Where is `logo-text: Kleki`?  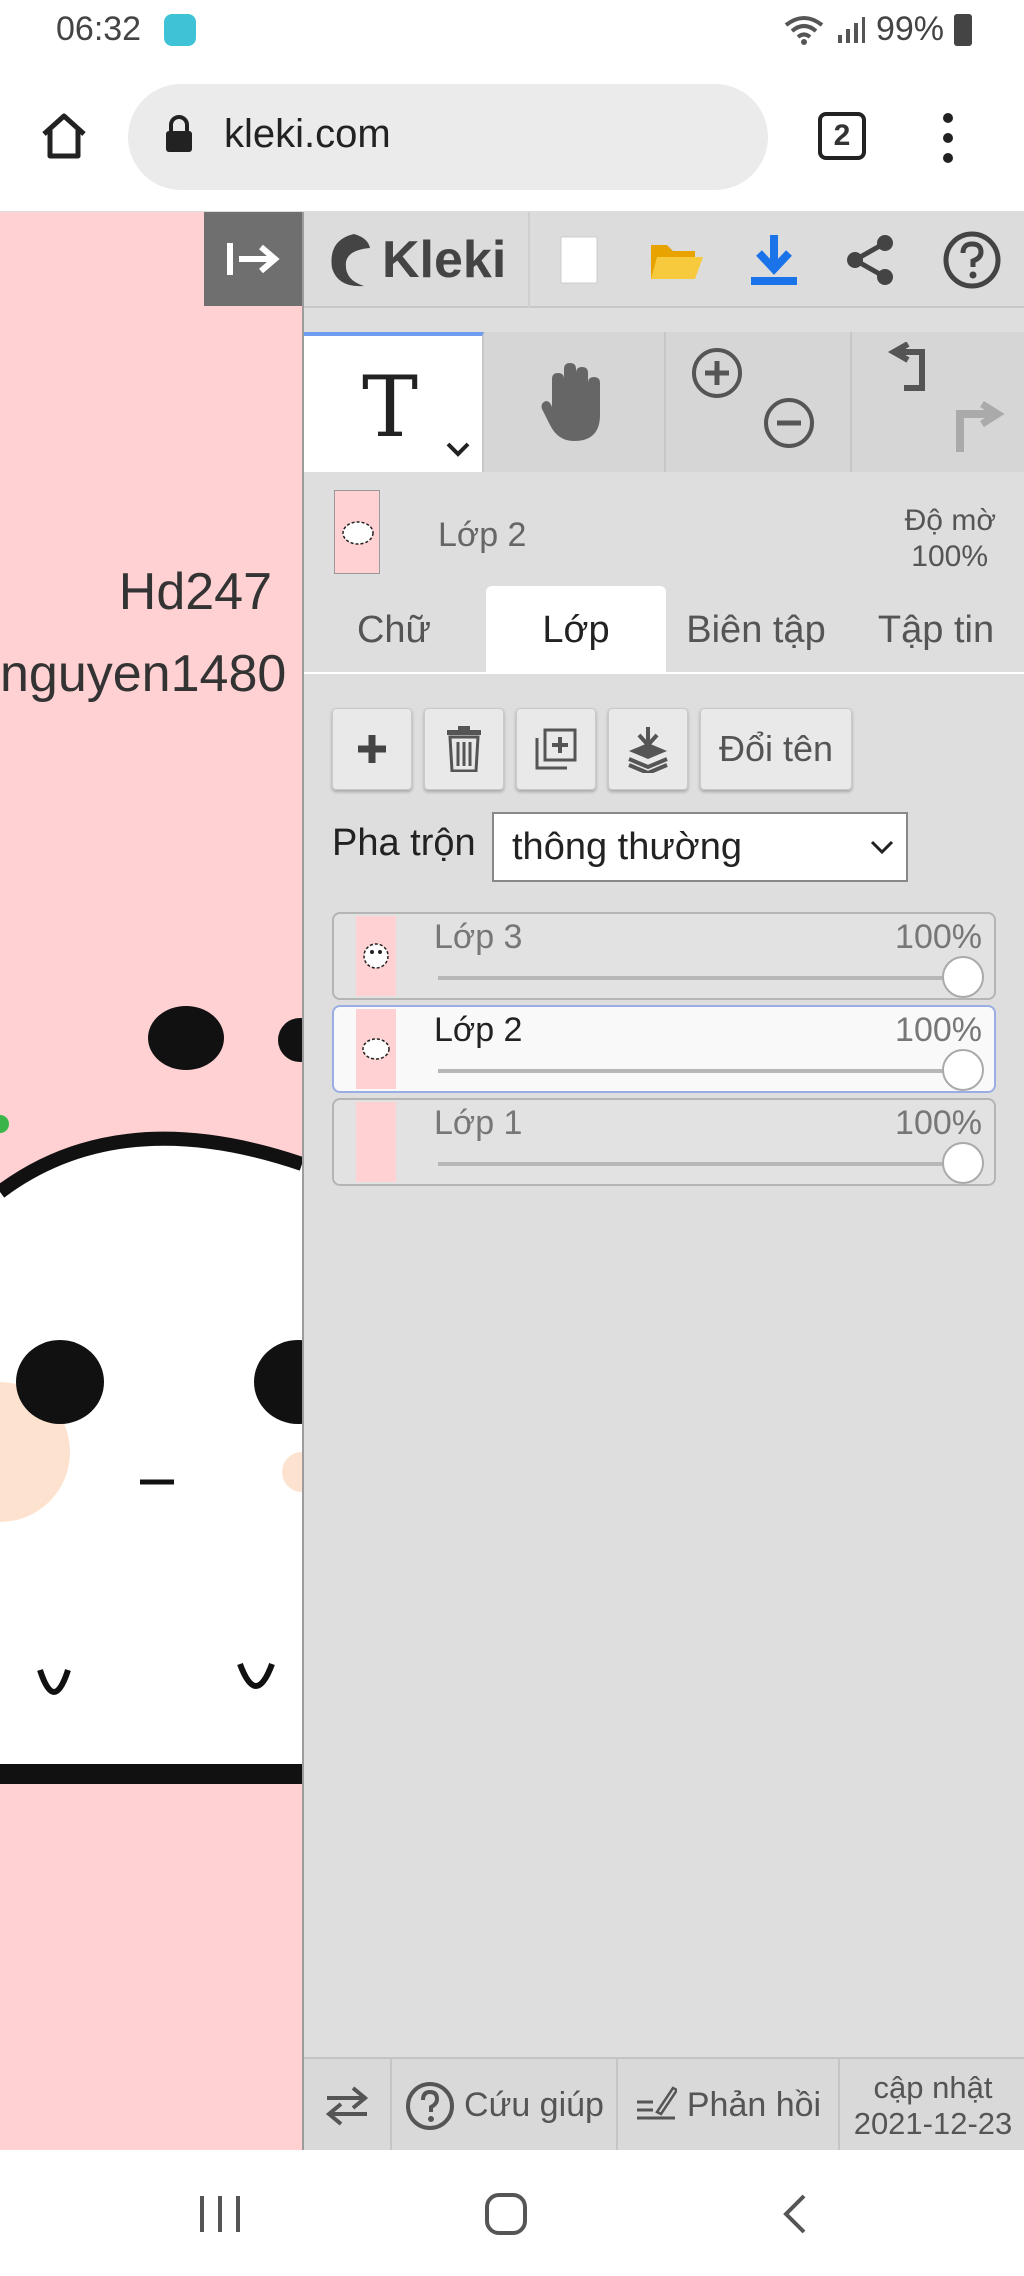
logo-text: Kleki is located at coordinates (444, 260).